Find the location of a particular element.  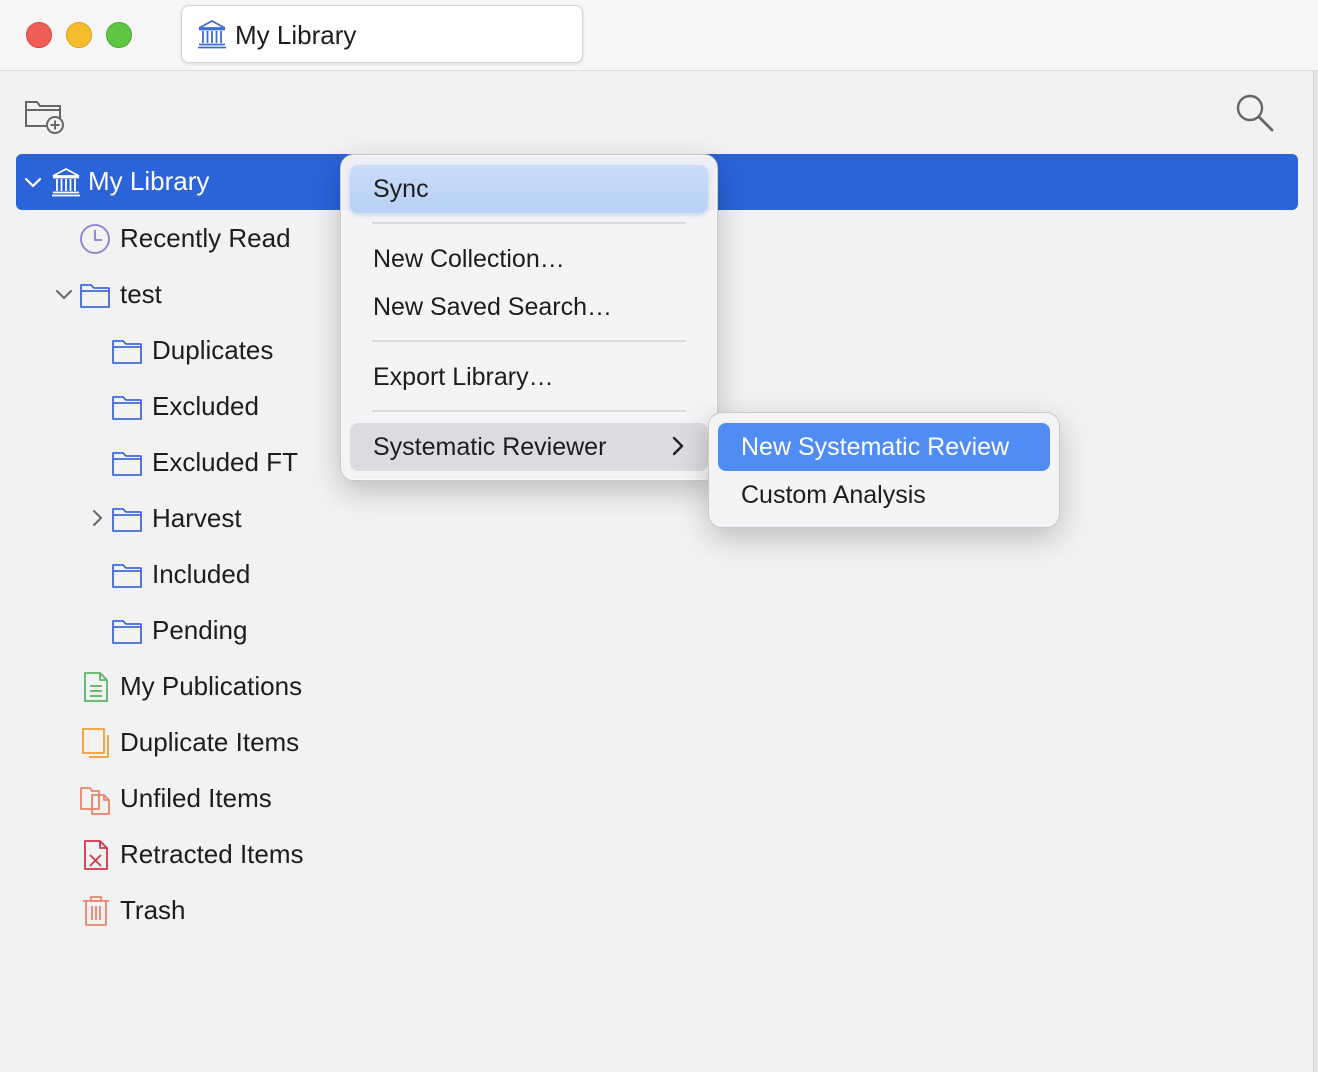

menu-item-label: New Systematic Review is located at coordinates (875, 447).